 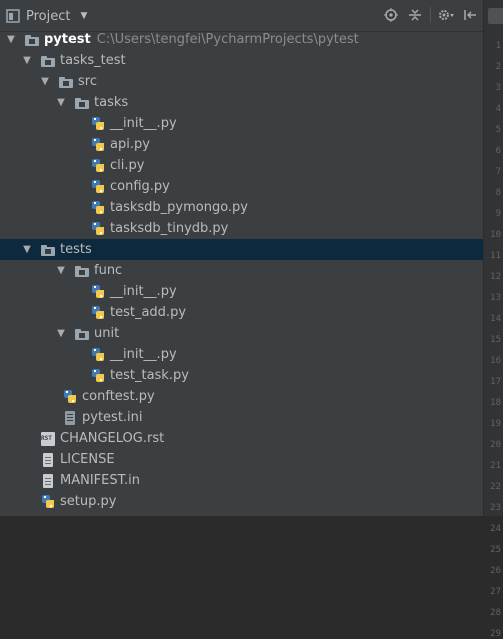 I want to click on tree-item-func: ▼ func, so click(x=241, y=270).